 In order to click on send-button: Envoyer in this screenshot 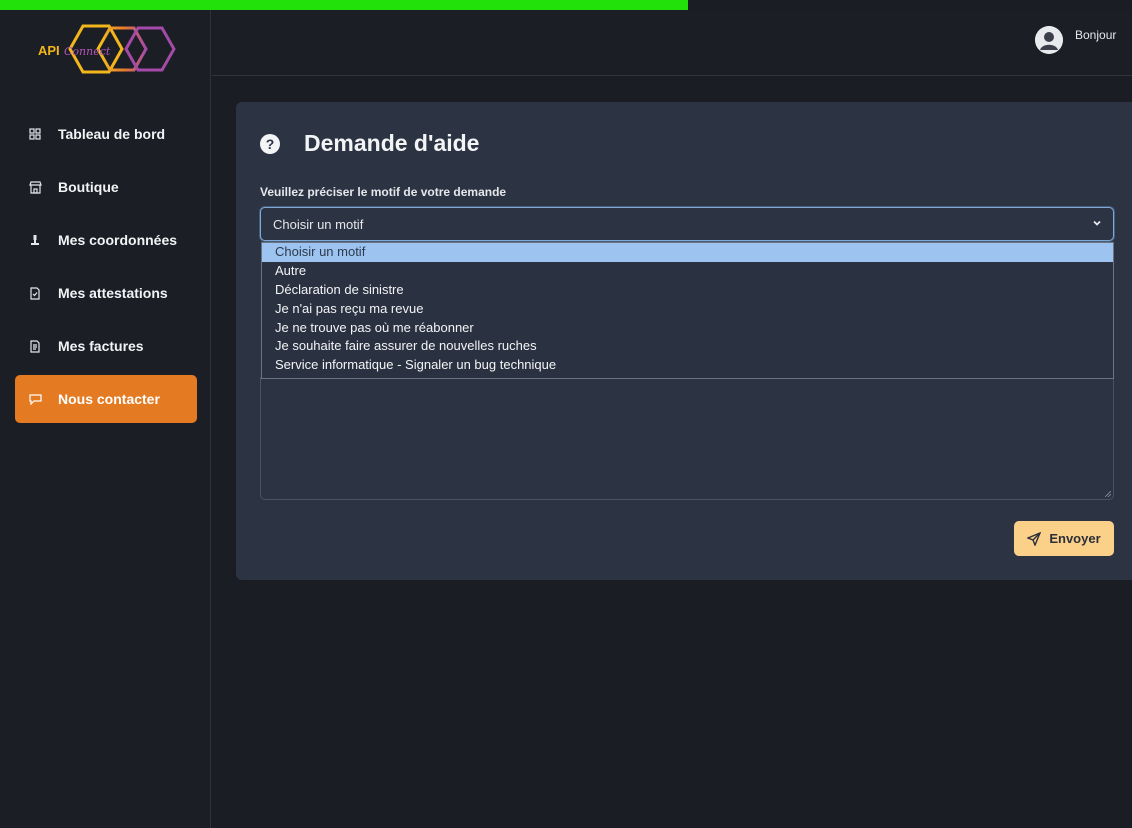, I will do `click(1064, 538)`.